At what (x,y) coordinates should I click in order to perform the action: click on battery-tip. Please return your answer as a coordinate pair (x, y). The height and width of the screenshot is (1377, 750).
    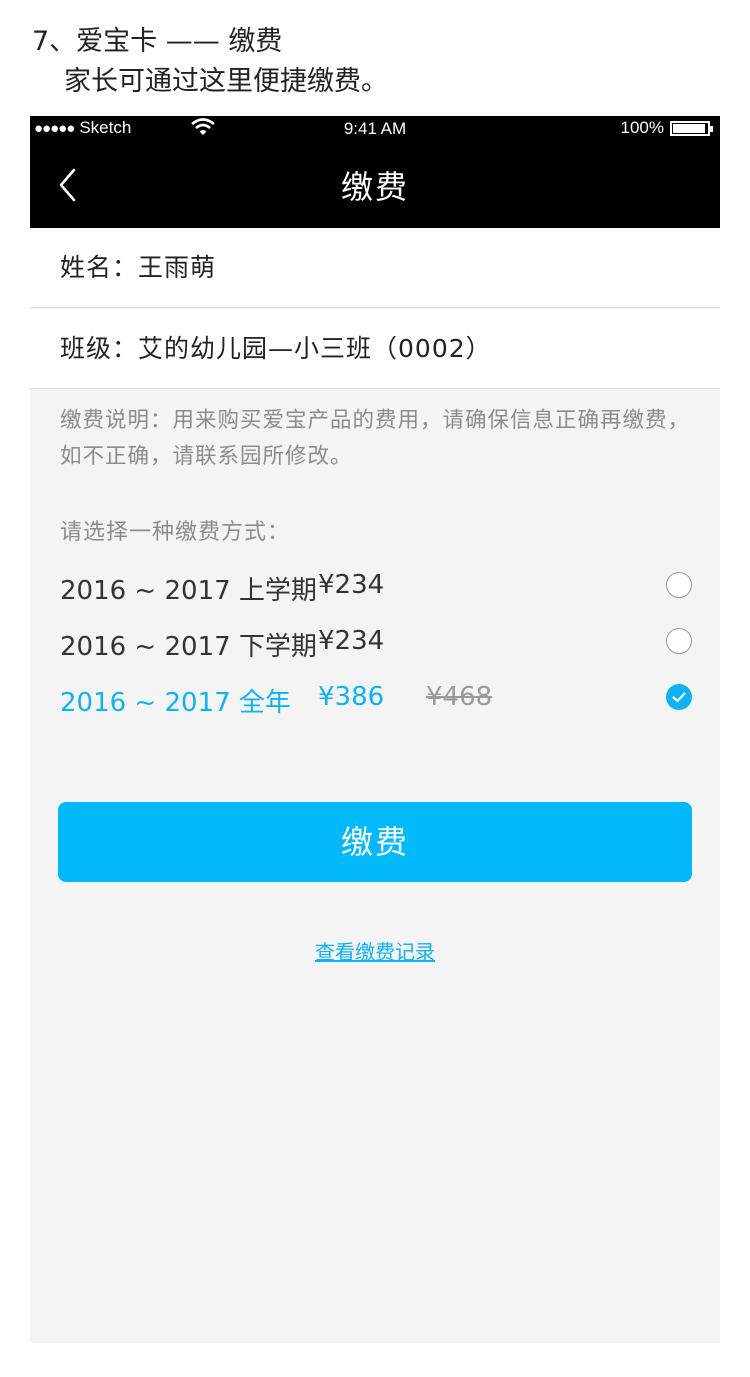
    Looking at the image, I should click on (711, 128).